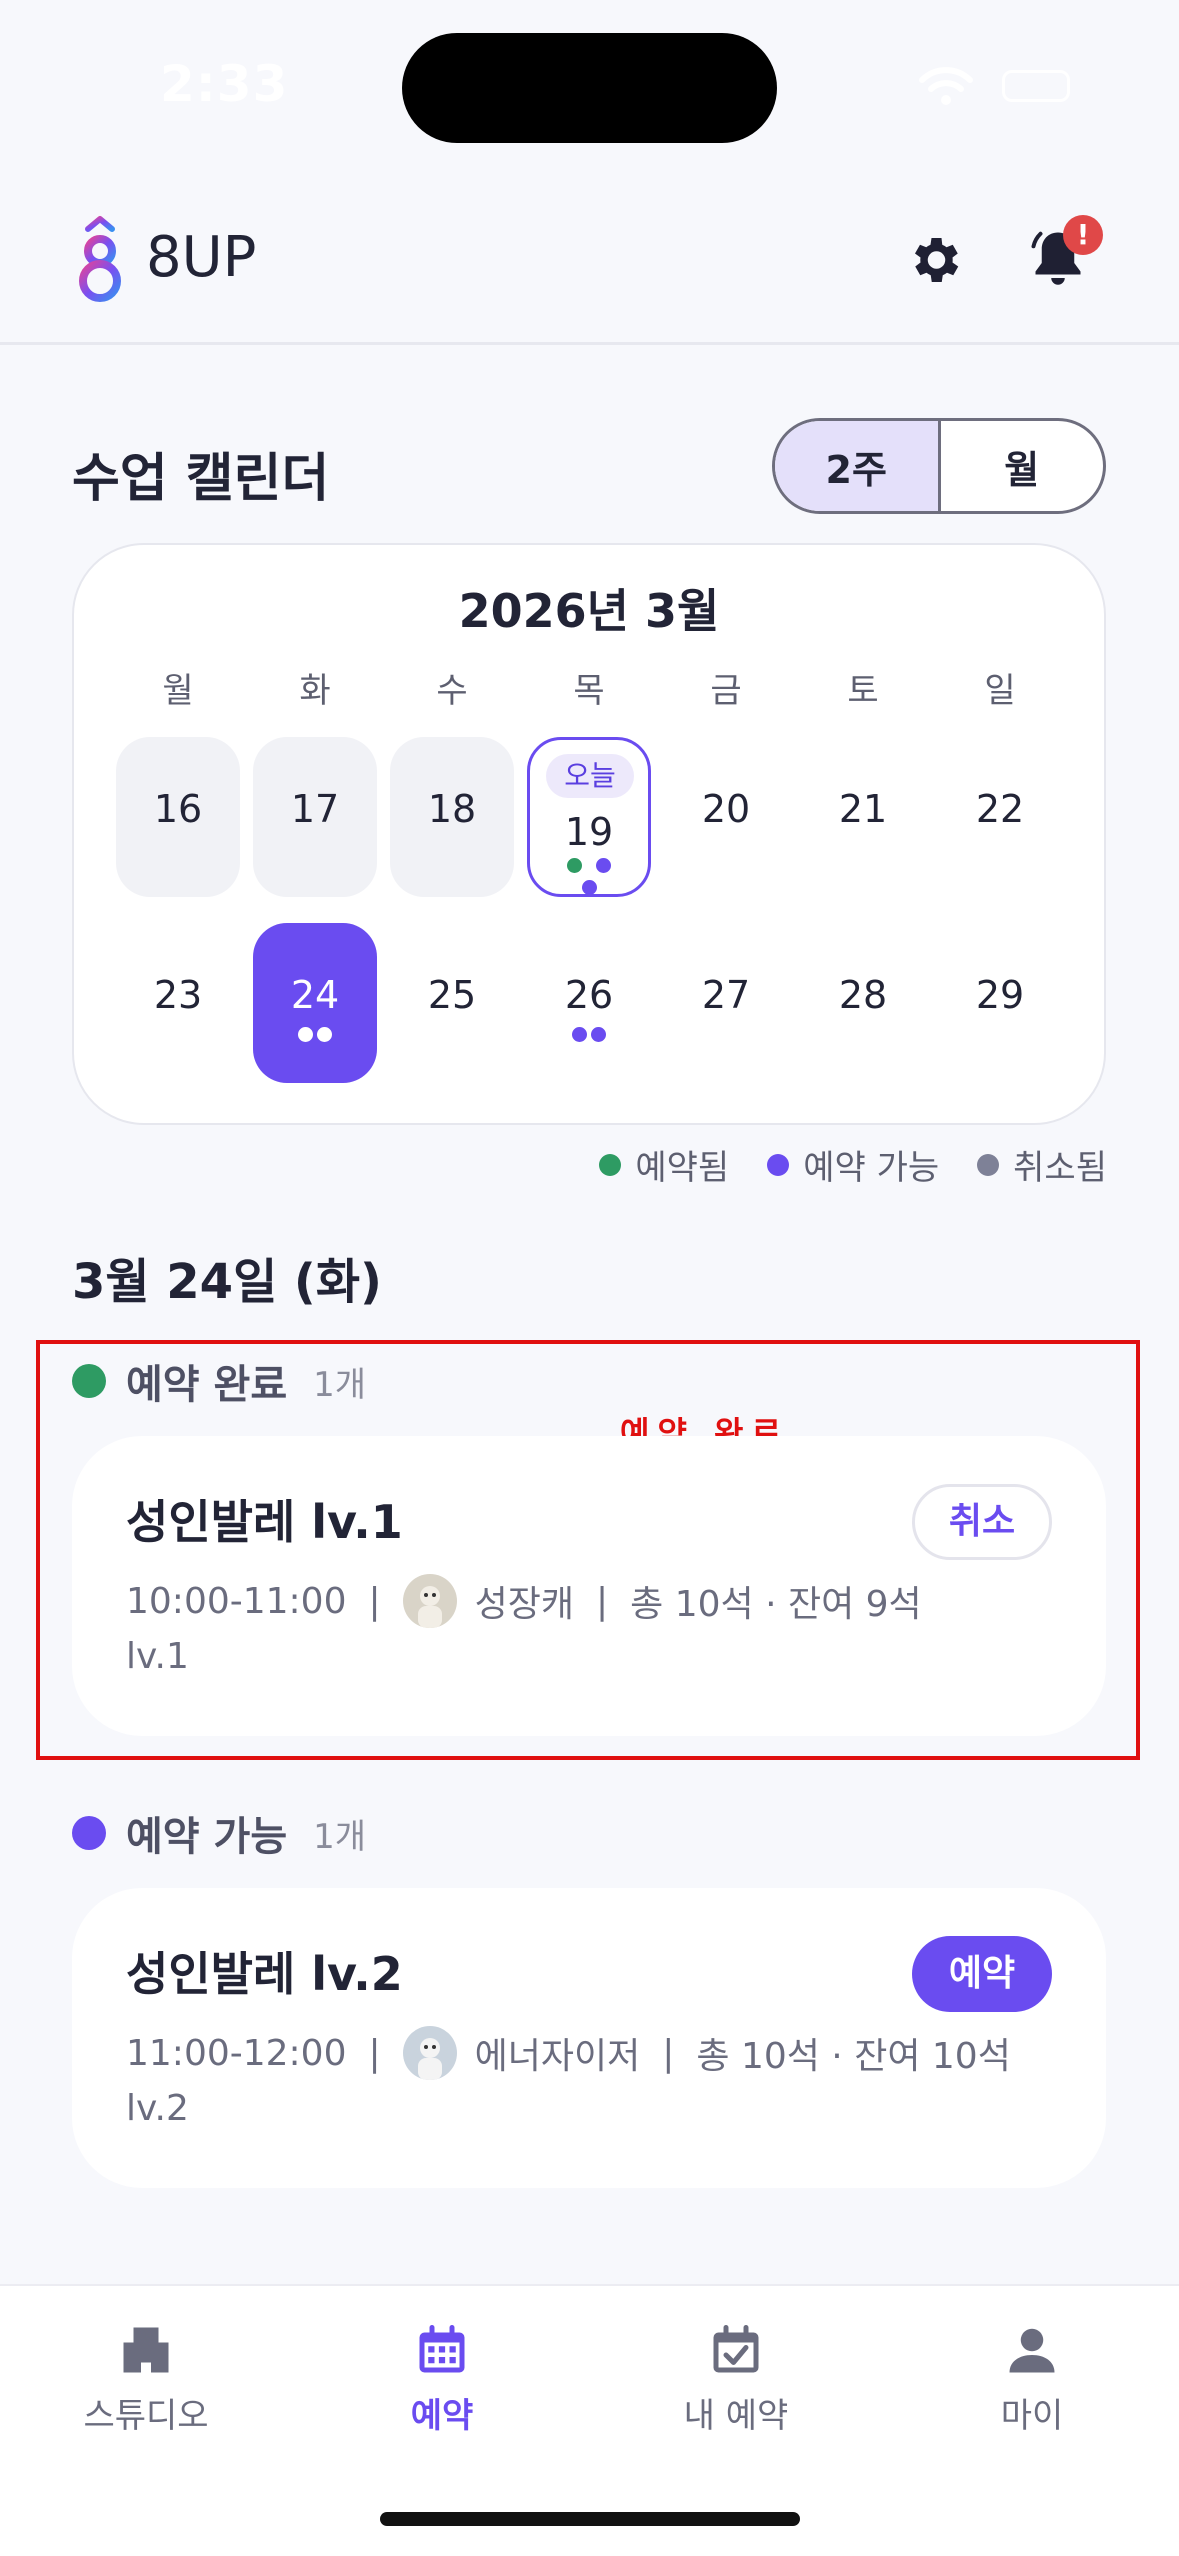 The height and width of the screenshot is (2556, 1179). I want to click on calendar-day: 16, so click(178, 817).